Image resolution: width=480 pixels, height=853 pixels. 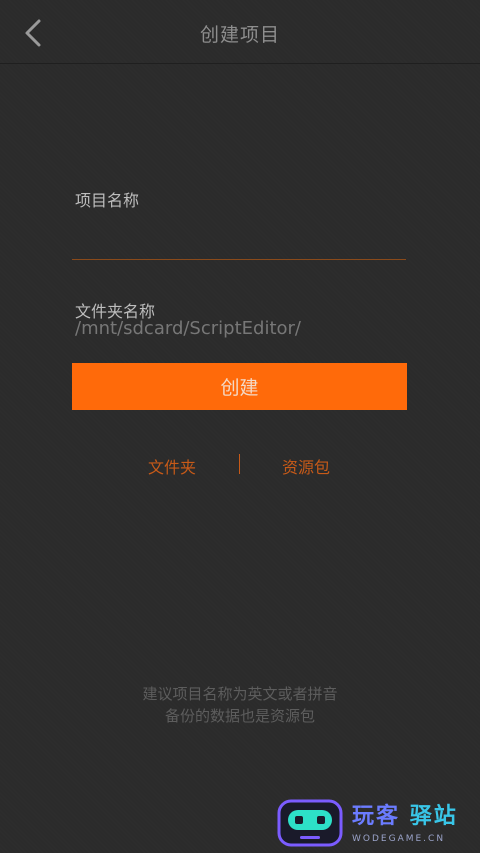 I want to click on watermark-url: WODEGAME.CN, so click(x=399, y=839).